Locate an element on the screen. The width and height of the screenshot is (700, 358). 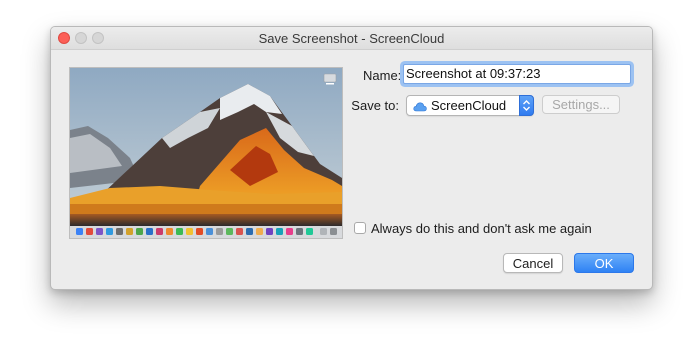
window-title: Save Screenshot - ScreenCloud is located at coordinates (351, 38).